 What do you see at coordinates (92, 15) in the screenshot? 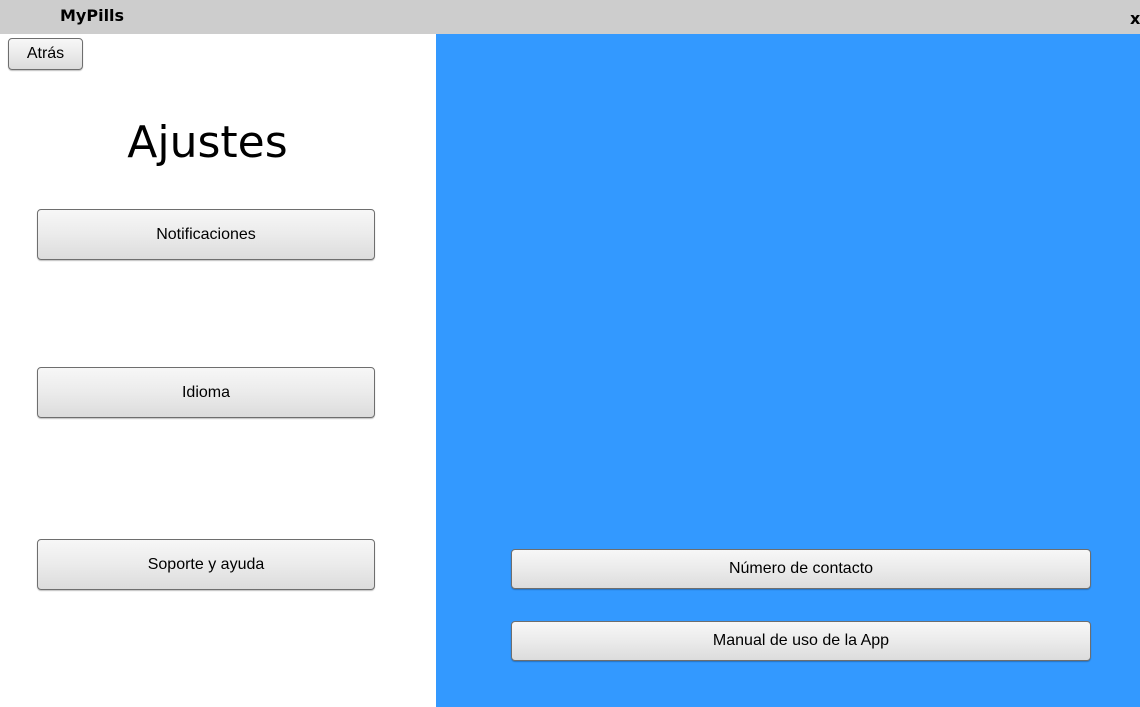
I see `app-title: MyPills` at bounding box center [92, 15].